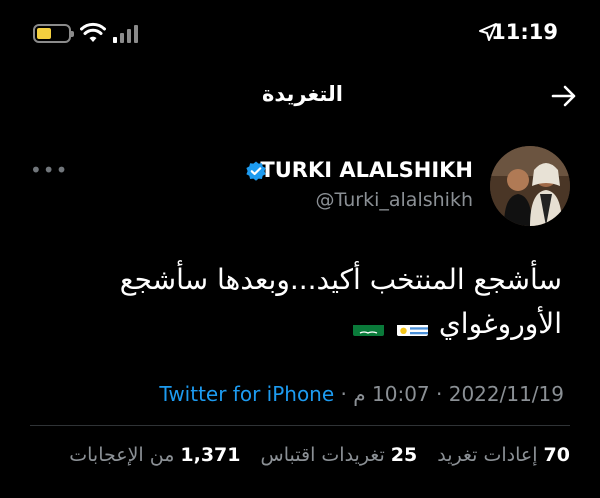 This screenshot has width=600, height=498. What do you see at coordinates (302, 324) in the screenshot?
I see `tweet-line-2: الأوروغواي` at bounding box center [302, 324].